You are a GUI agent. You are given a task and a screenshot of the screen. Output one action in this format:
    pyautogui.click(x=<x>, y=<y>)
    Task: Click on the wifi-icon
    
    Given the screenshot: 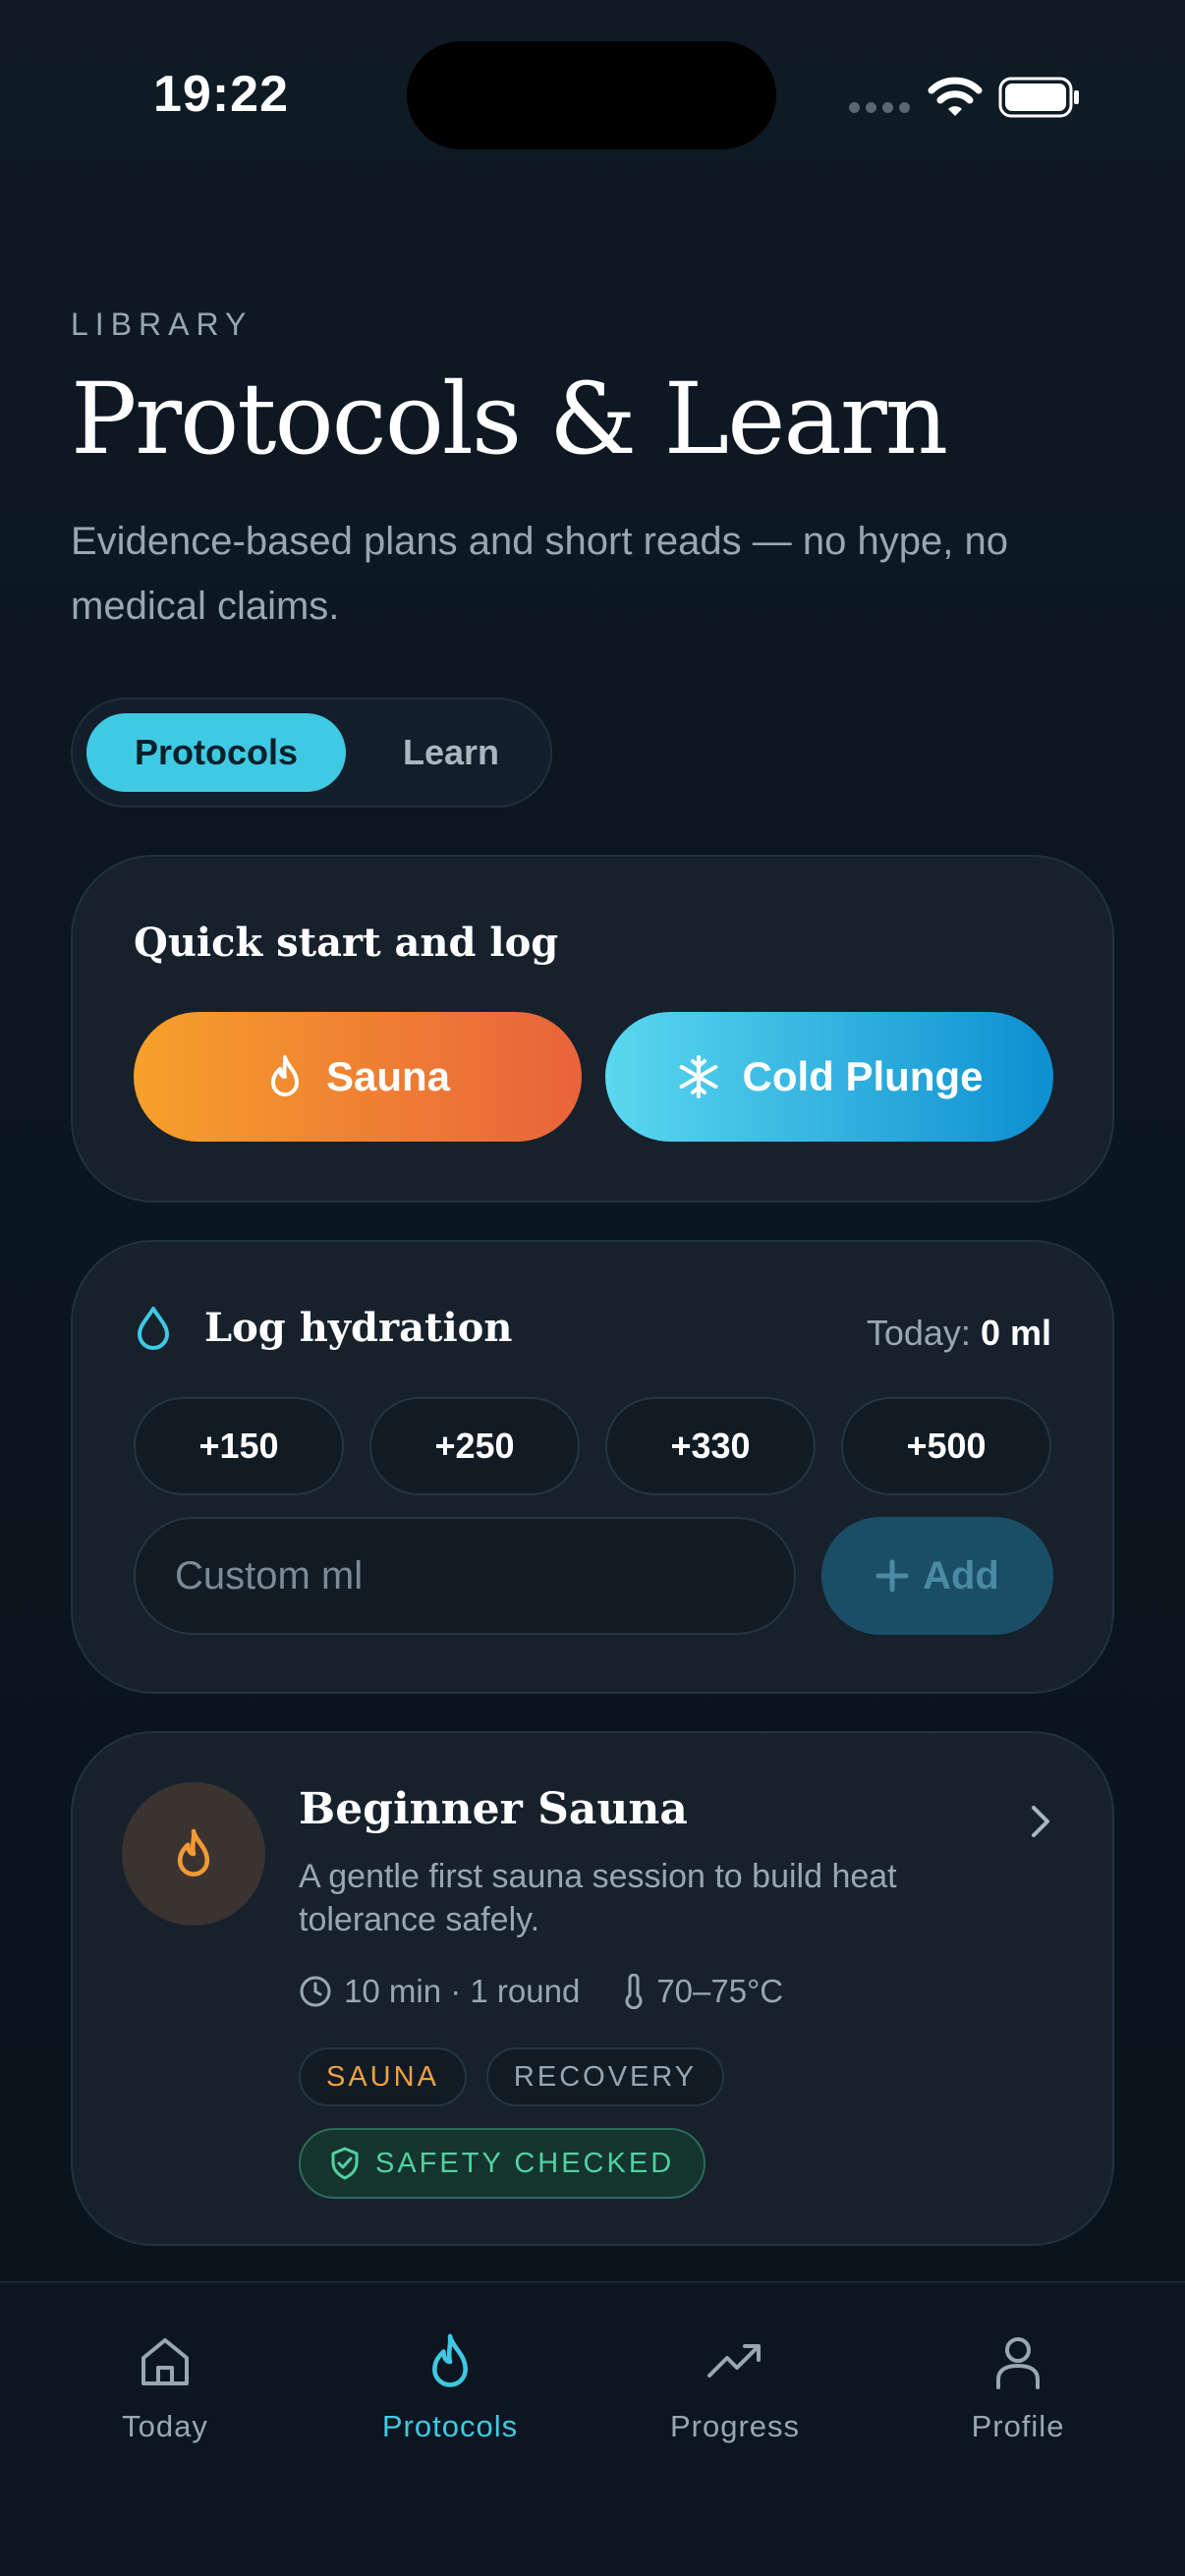 What is the action you would take?
    pyautogui.click(x=956, y=96)
    